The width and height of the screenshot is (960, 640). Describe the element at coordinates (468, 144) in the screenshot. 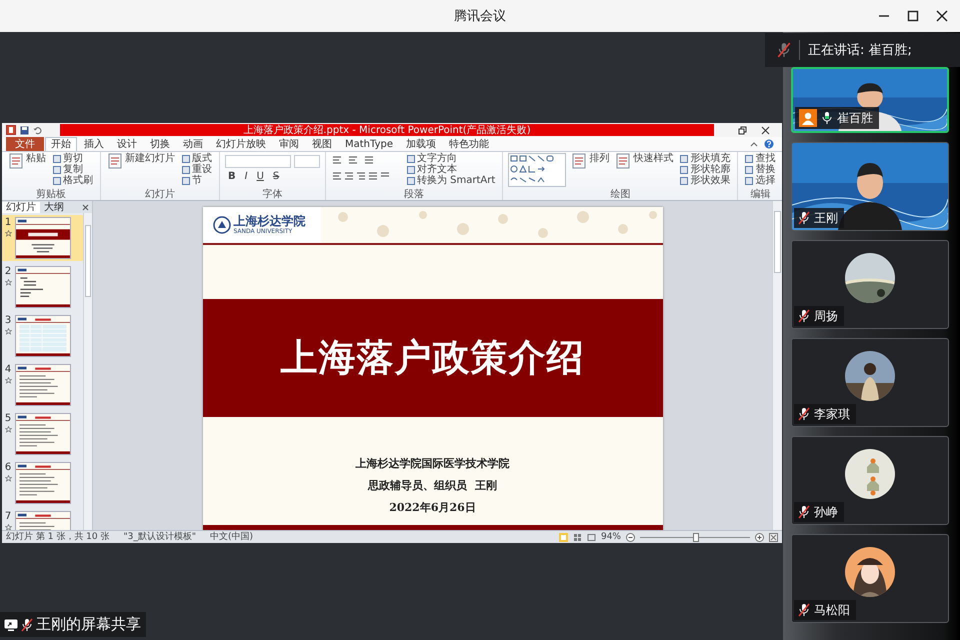

I see `ribbon-tab: 特色功能` at that location.